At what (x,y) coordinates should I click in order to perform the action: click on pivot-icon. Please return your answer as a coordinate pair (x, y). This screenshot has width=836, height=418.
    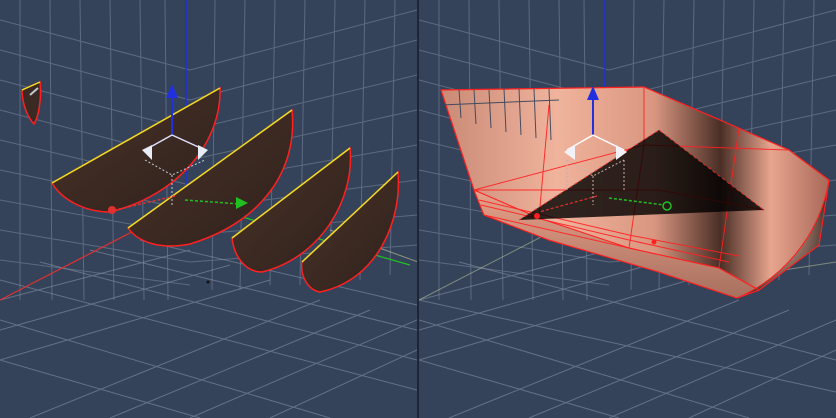
    Looking at the image, I should click on (208, 282).